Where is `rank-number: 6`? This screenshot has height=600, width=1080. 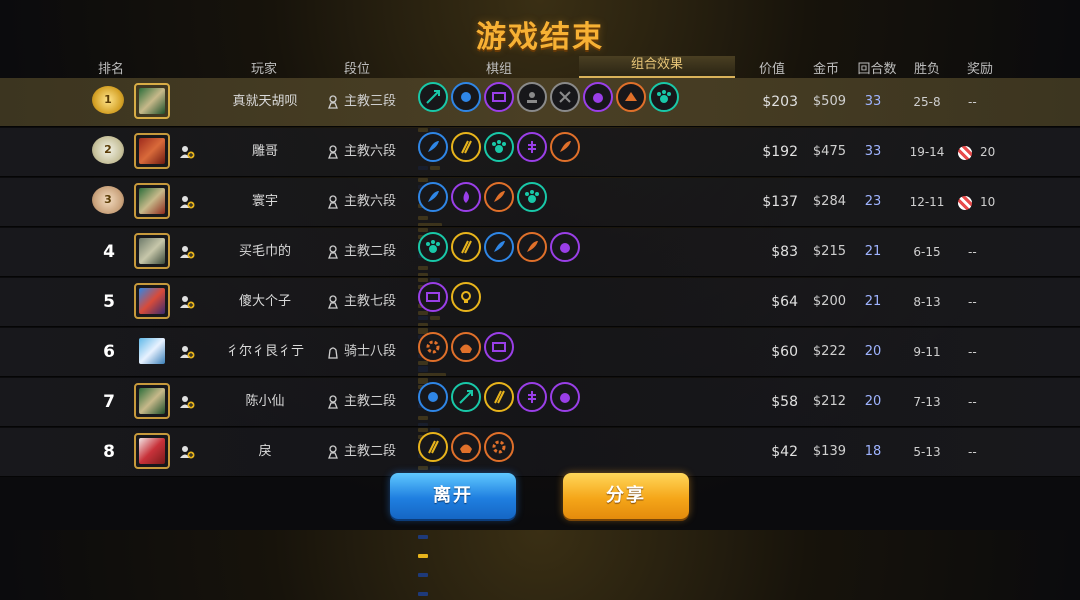 rank-number: 6 is located at coordinates (109, 352).